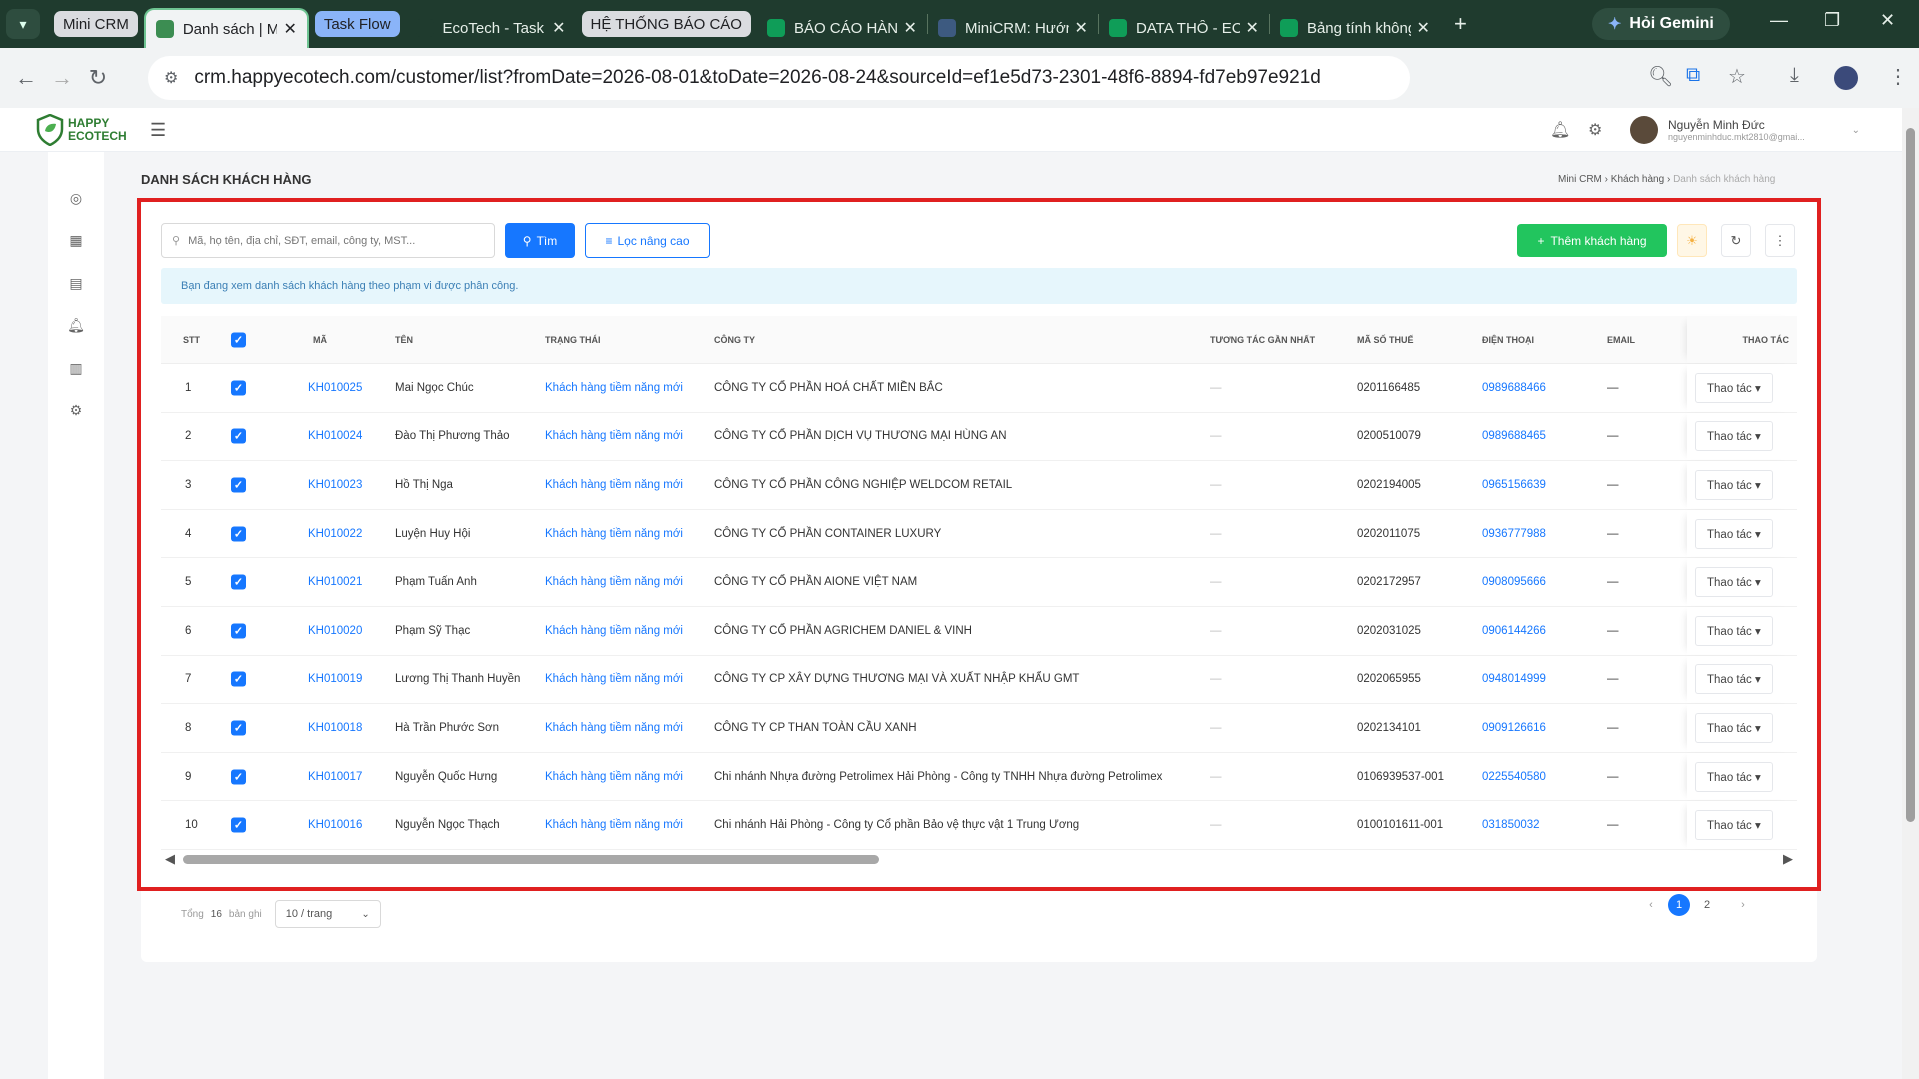 The width and height of the screenshot is (1919, 1079). Describe the element at coordinates (1013, 28) in the screenshot. I see `browser-tab: MiniCRM: Hướng dẫn ✕` at that location.